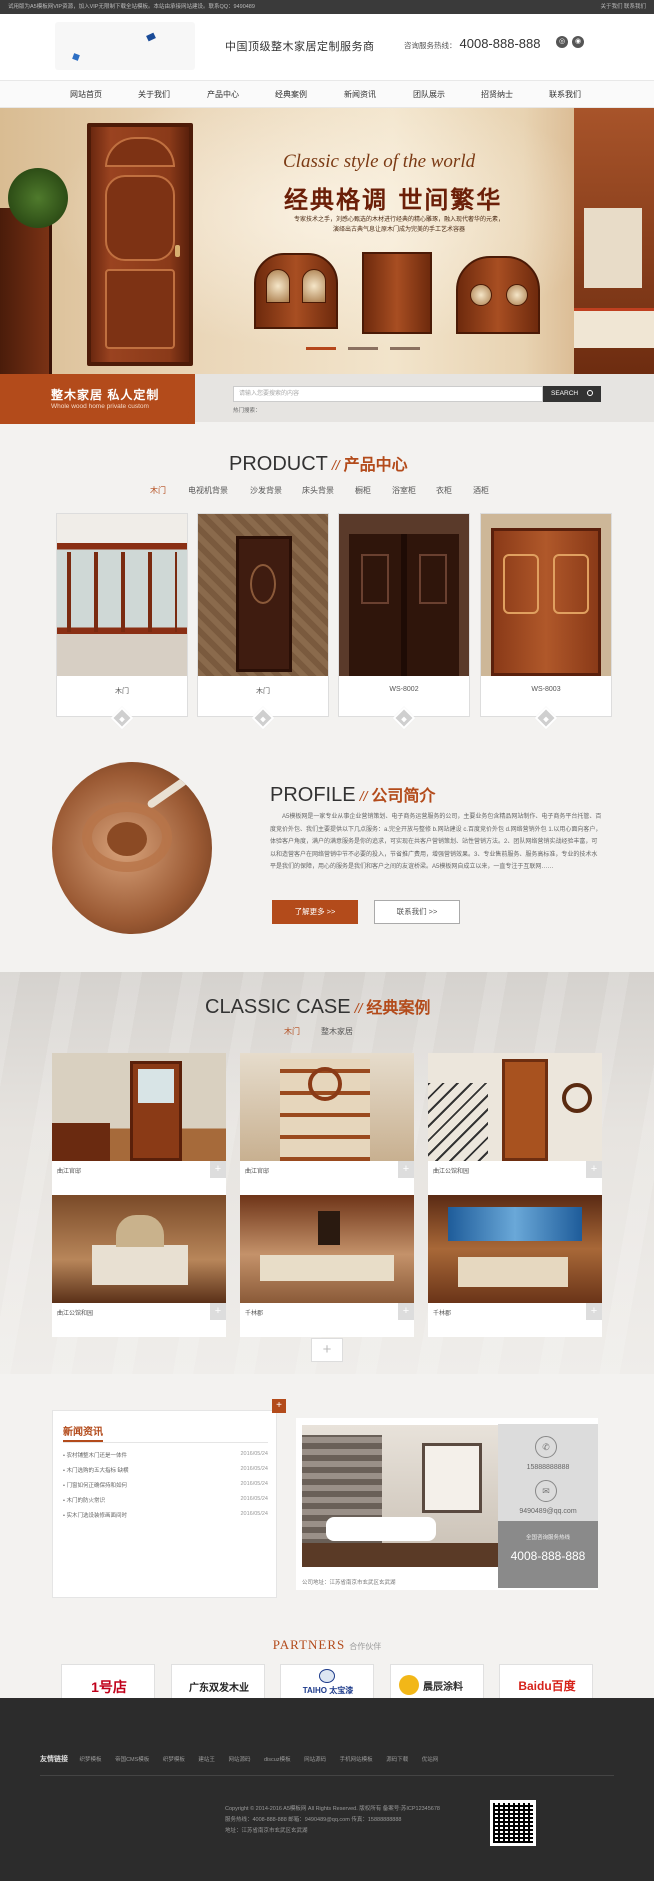  I want to click on tab-wardrobe: 衣柜, so click(444, 490).